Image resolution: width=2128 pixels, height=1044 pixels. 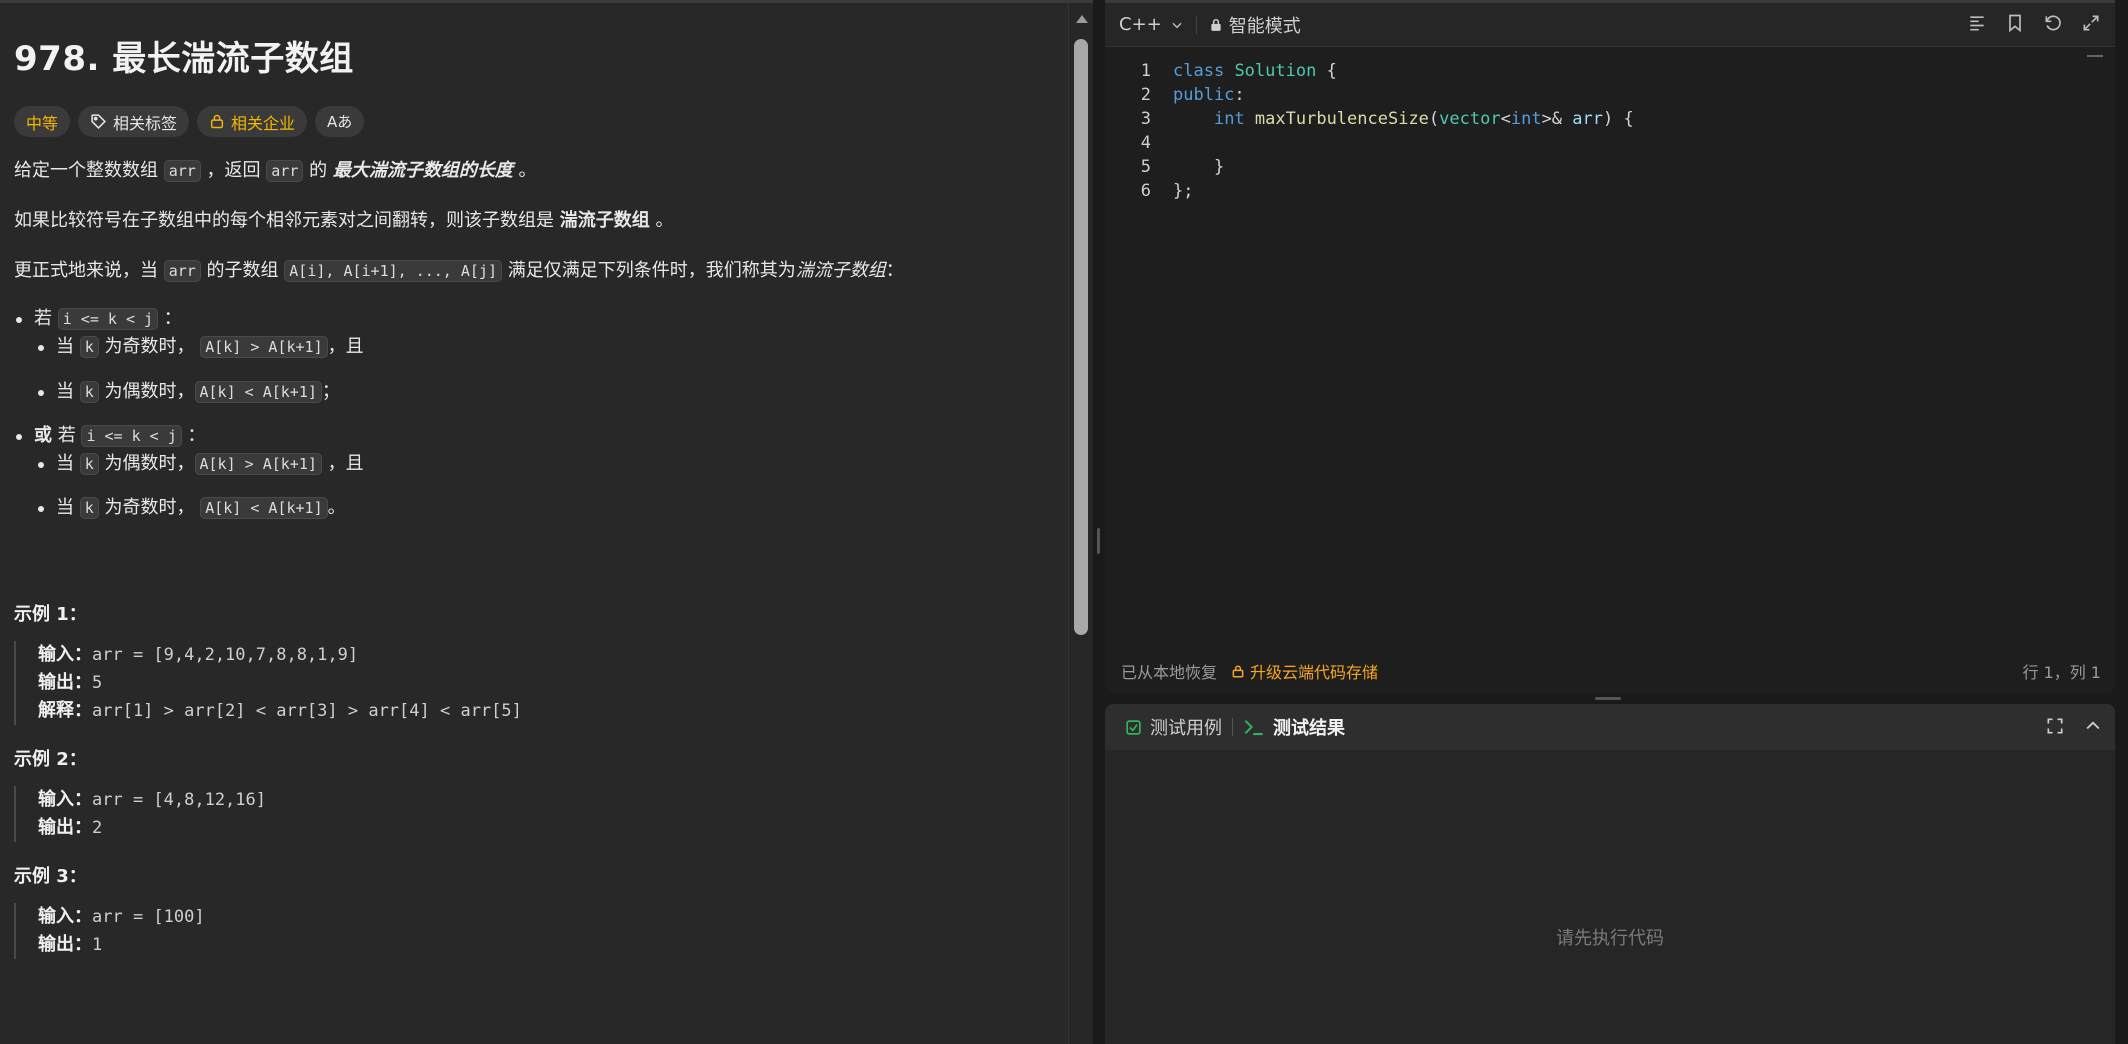 What do you see at coordinates (287, 220) in the screenshot?
I see `text: 如果比较符号在子数组中的每个相邻元素对之间翻转，则该子数组是` at bounding box center [287, 220].